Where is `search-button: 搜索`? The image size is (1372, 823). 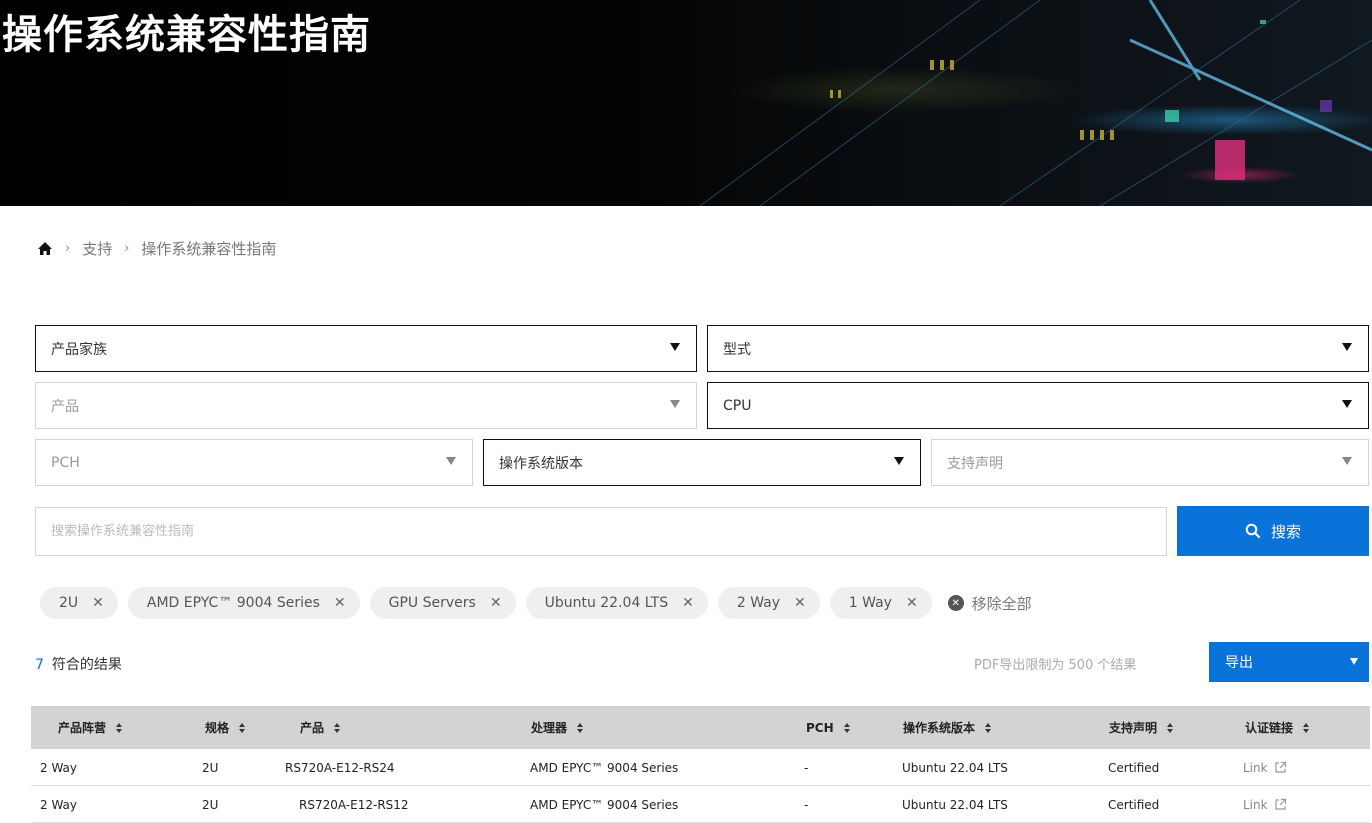 search-button: 搜索 is located at coordinates (1273, 531).